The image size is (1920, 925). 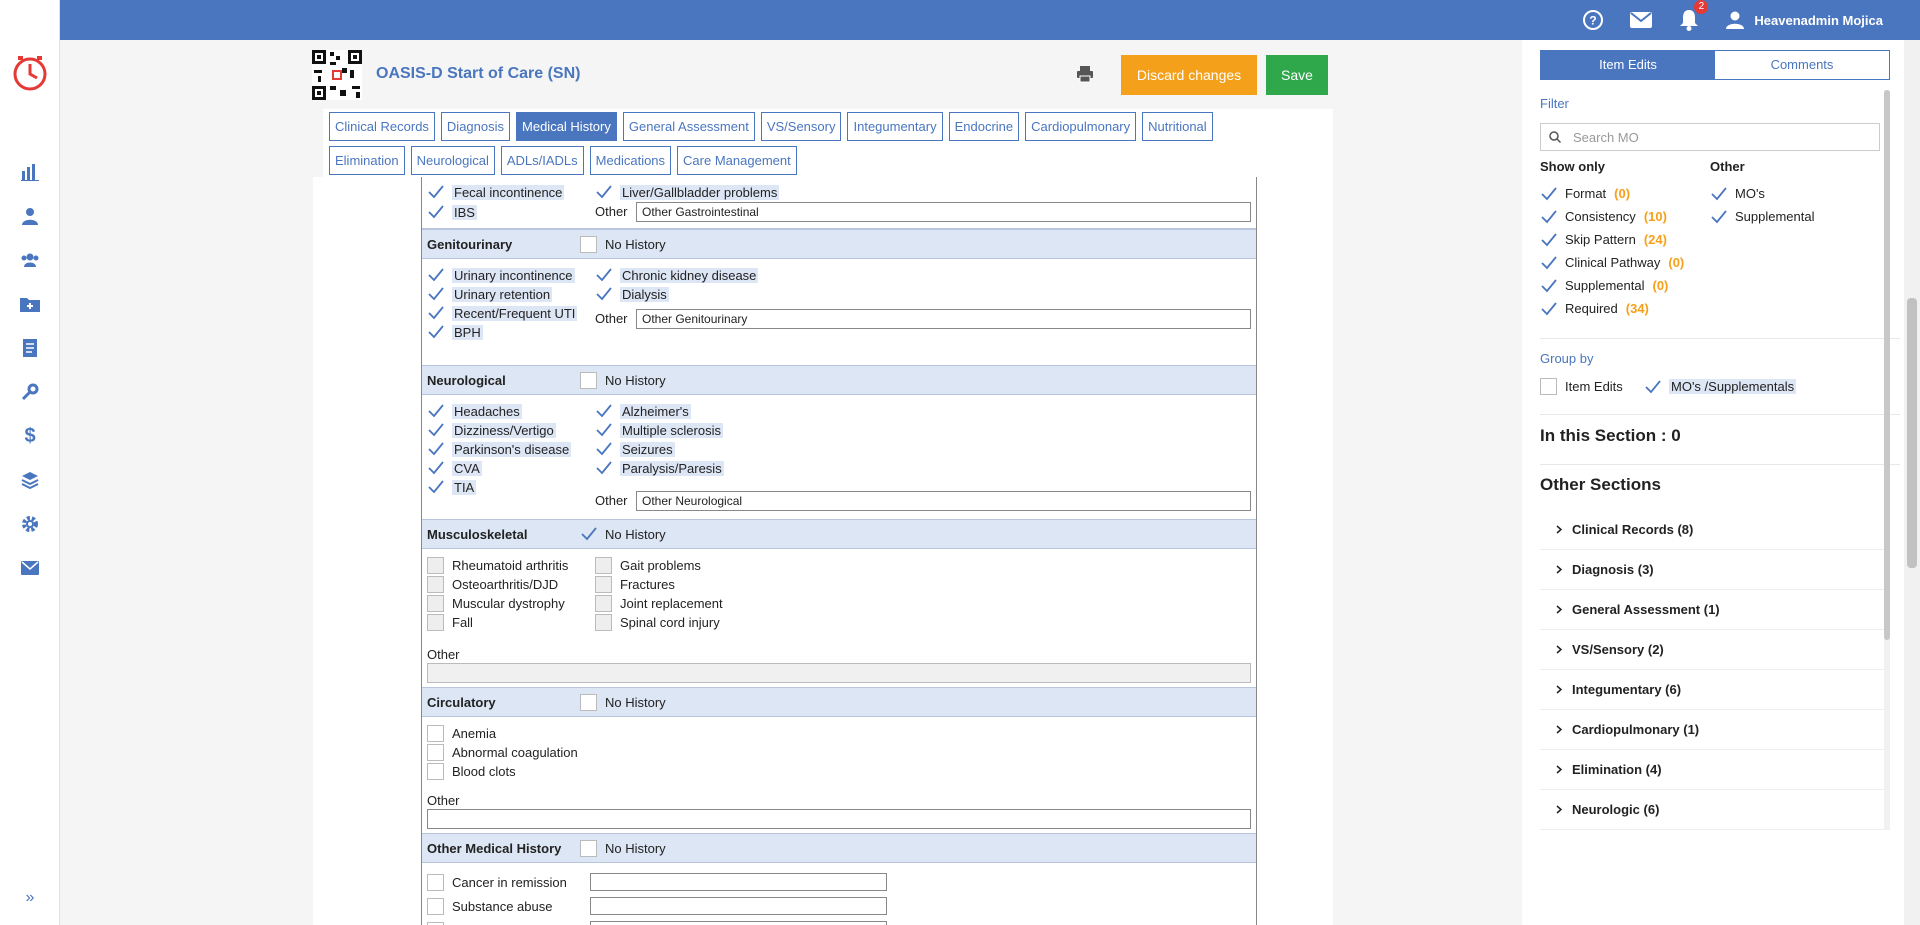 I want to click on layers-icon, so click(x=30, y=480).